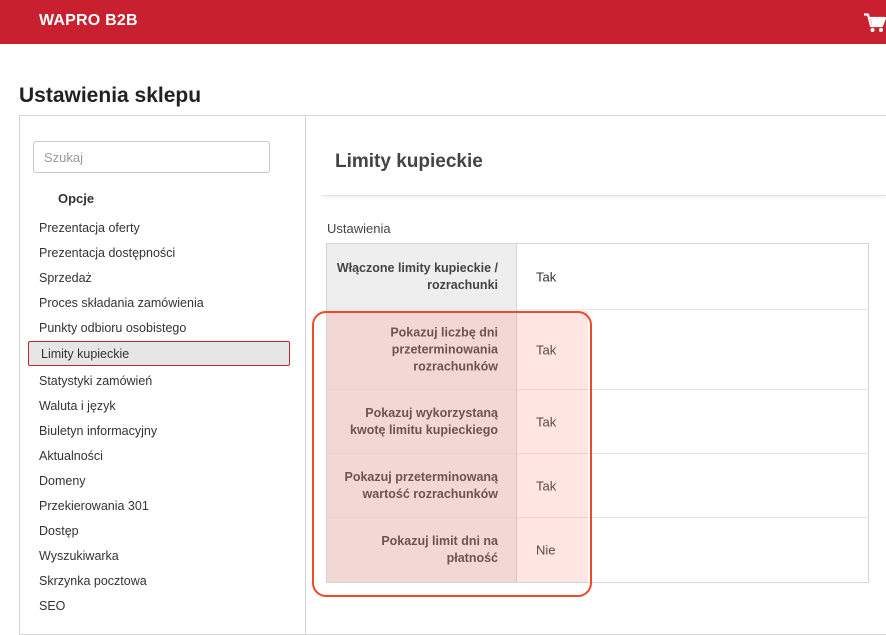  I want to click on sidebar-item-prezentacja-oferty: Prezentacja oferty, so click(89, 228).